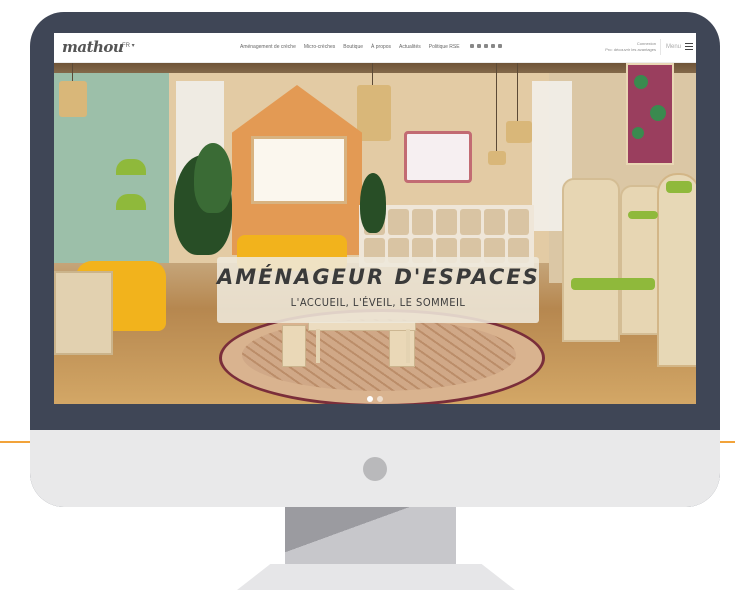  Describe the element at coordinates (353, 47) in the screenshot. I see `nav-link-boutique: Boutique` at that location.